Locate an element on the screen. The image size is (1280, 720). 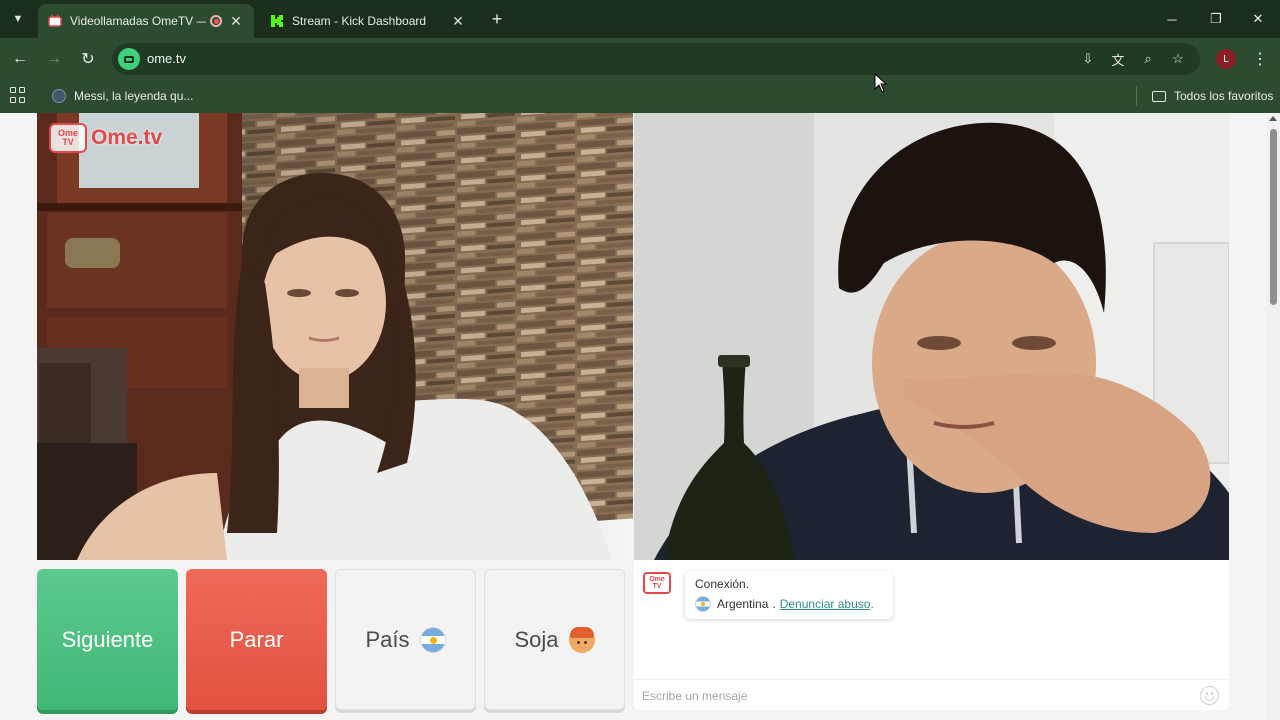
arrow-right-icon: → is located at coordinates (54, 58).